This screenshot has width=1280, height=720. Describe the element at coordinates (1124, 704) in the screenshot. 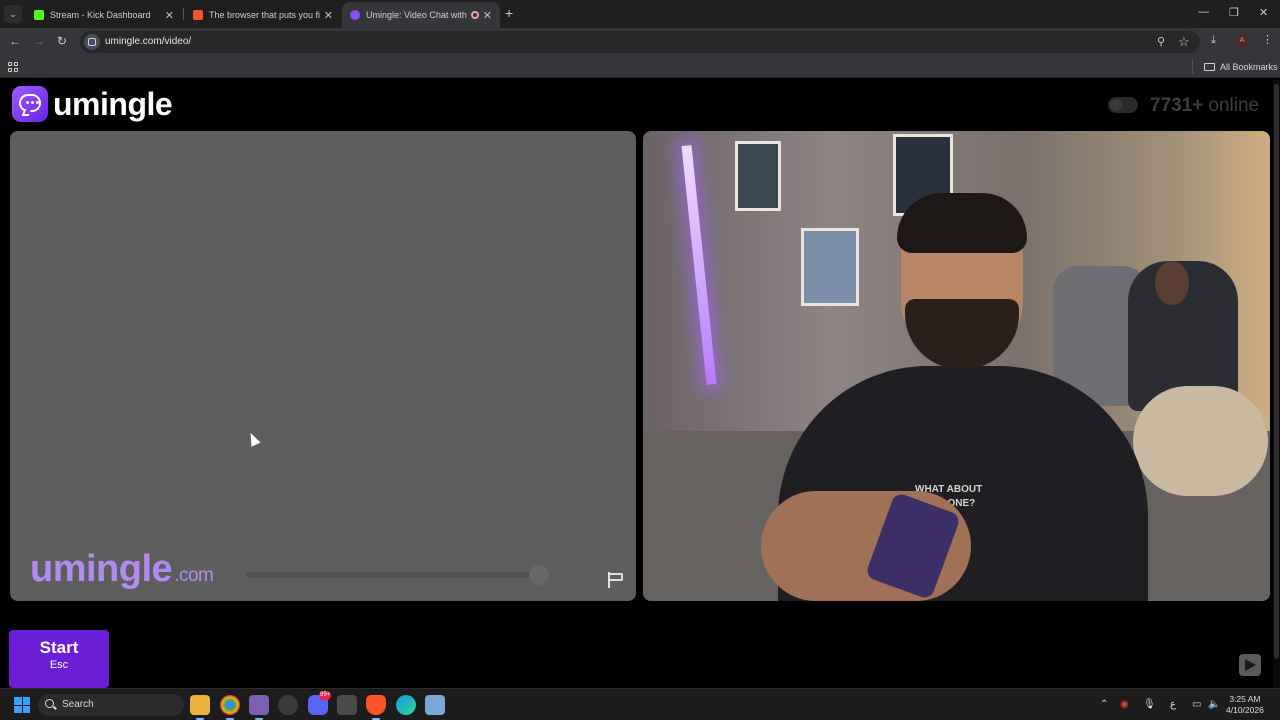

I see `security-icon: ◉` at that location.